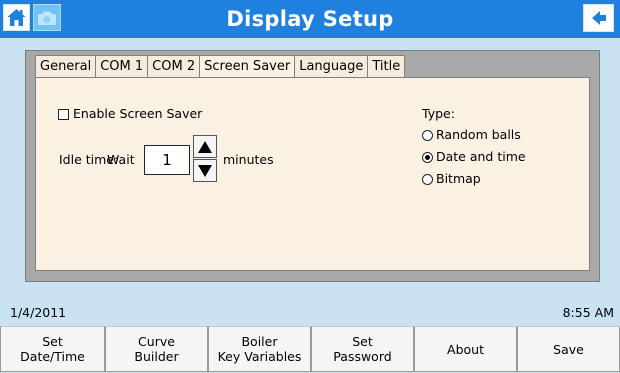 The height and width of the screenshot is (373, 620). Describe the element at coordinates (568, 349) in the screenshot. I see `save-button: Save` at that location.